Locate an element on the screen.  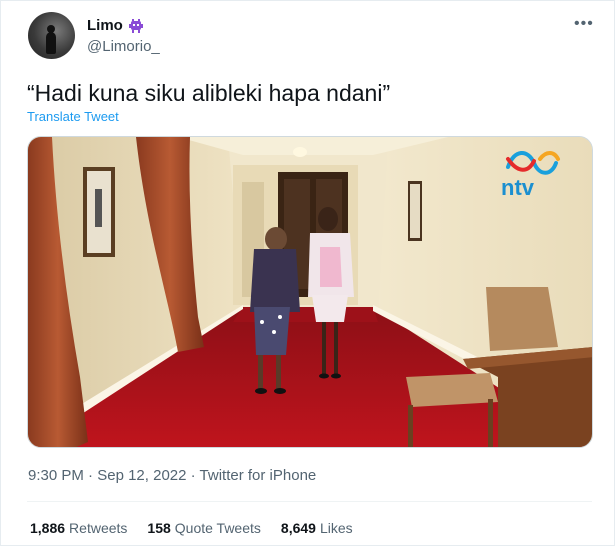
more-options-icon: ••• is located at coordinates (584, 24).